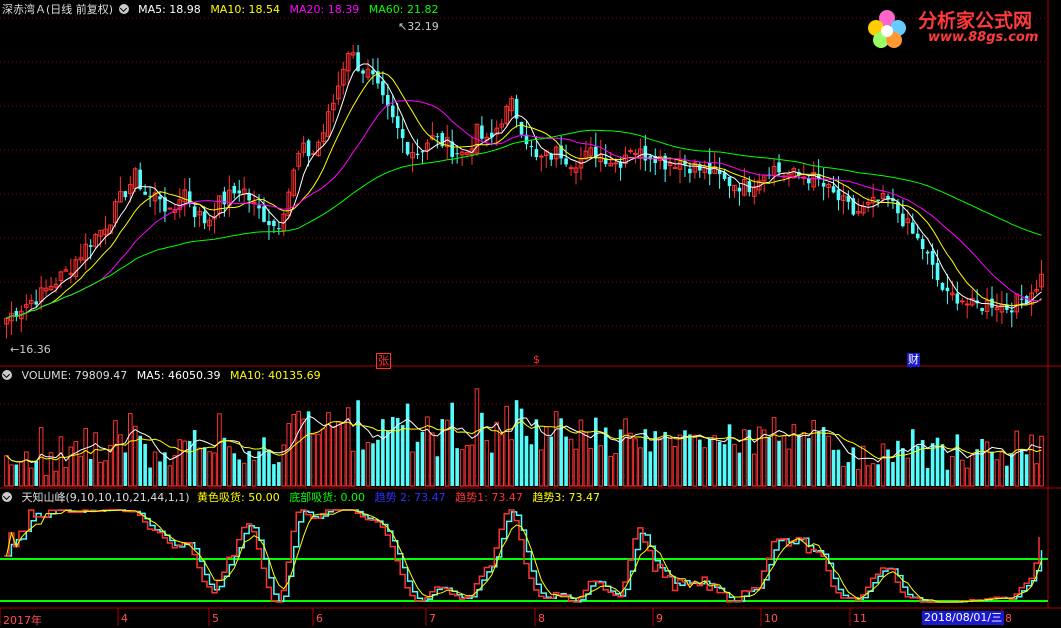 Image resolution: width=1061 pixels, height=628 pixels. Describe the element at coordinates (963, 618) in the screenshot. I see `cursor-date-label: 2018/08/01/三` at that location.